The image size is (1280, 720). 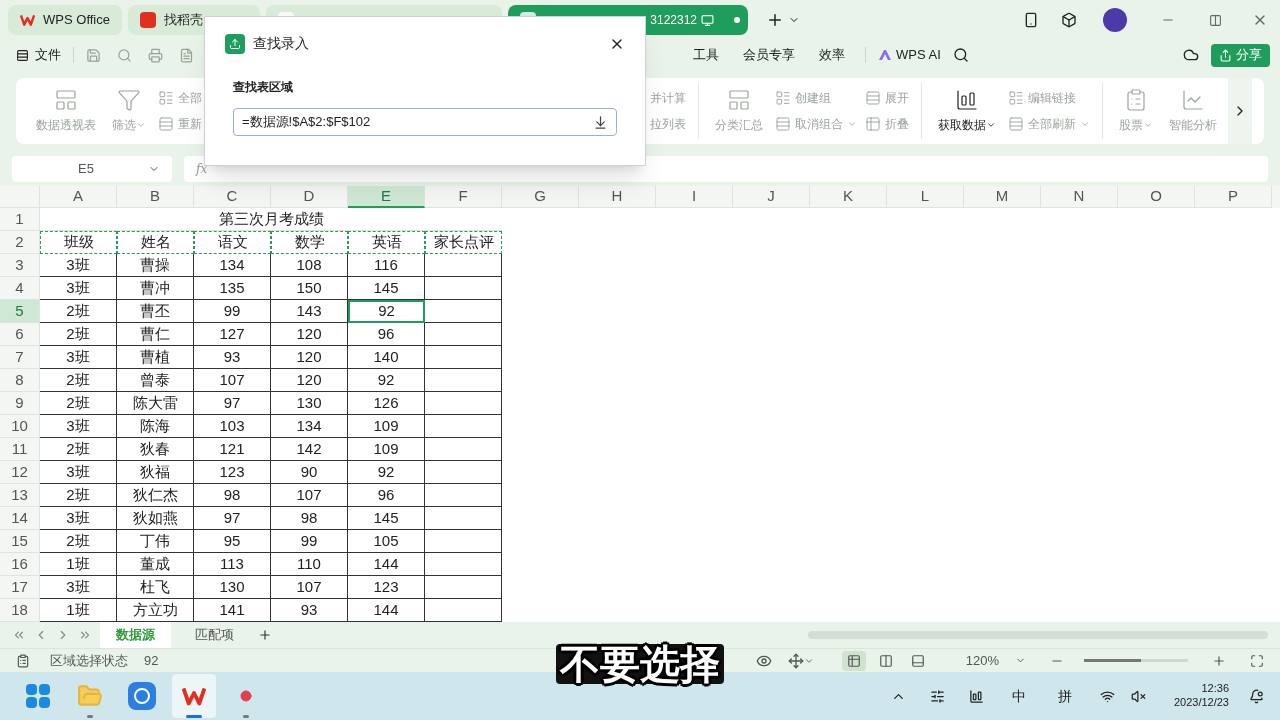 What do you see at coordinates (232, 472) in the screenshot?
I see `table-cell: 123` at bounding box center [232, 472].